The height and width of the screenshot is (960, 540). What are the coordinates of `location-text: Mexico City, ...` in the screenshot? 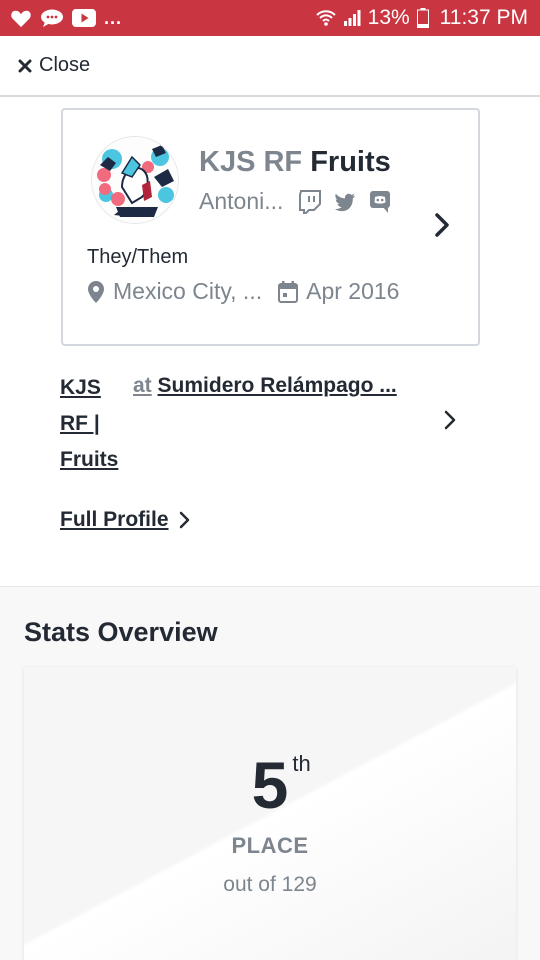 It's located at (188, 291).